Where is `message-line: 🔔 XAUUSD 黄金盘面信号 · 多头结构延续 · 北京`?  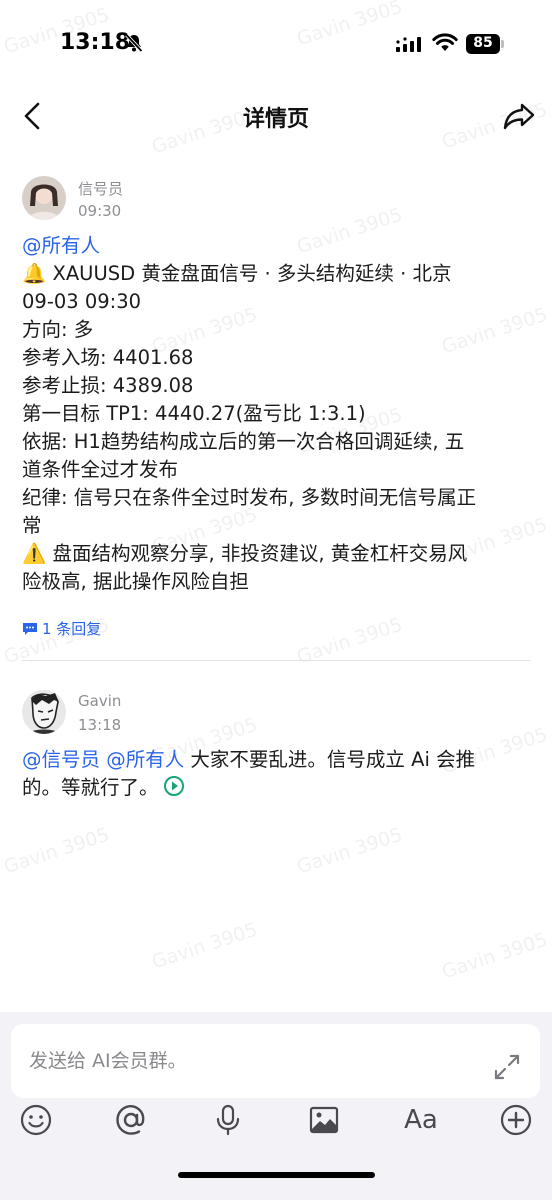 message-line: 🔔 XAUUSD 黄金盘面信号 · 多头结构延续 · 北京 is located at coordinates (237, 273).